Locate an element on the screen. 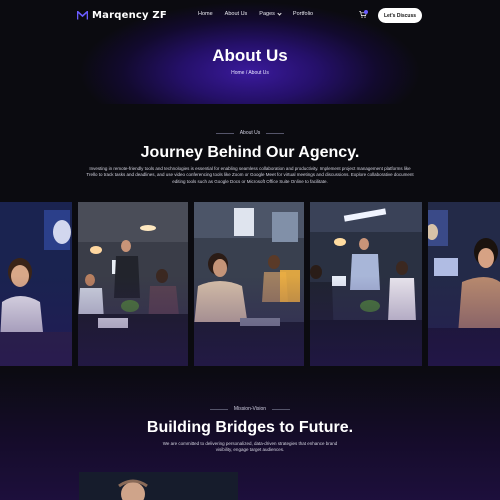  eyebrow-label: About Us is located at coordinates (250, 133).